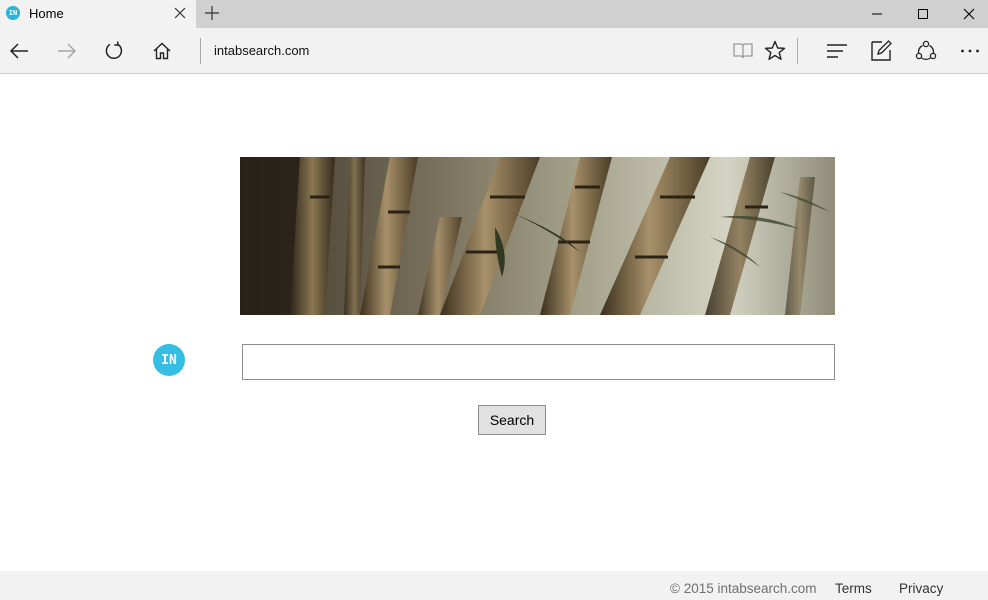 Image resolution: width=988 pixels, height=600 pixels. I want to click on forward-button, so click(67, 51).